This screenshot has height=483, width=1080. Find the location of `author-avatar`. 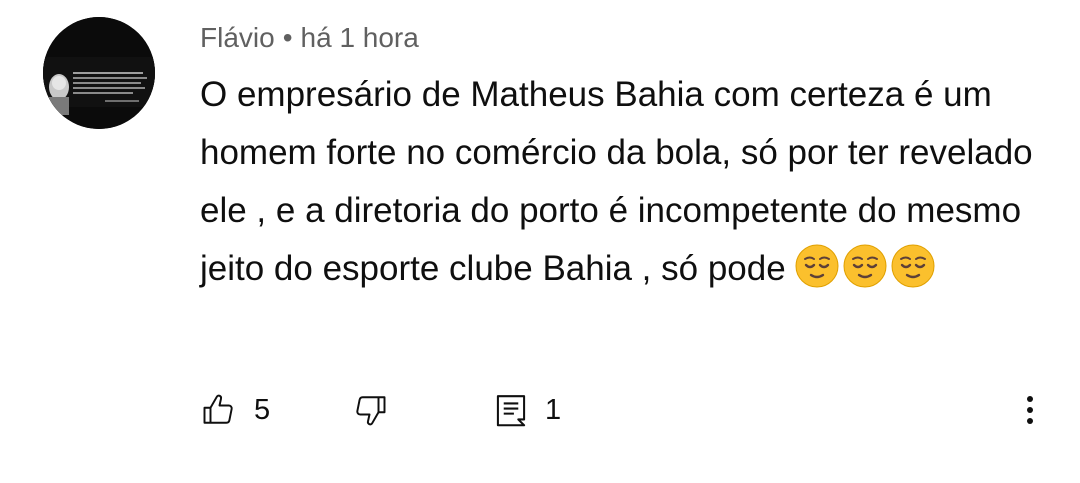

author-avatar is located at coordinates (99, 73).